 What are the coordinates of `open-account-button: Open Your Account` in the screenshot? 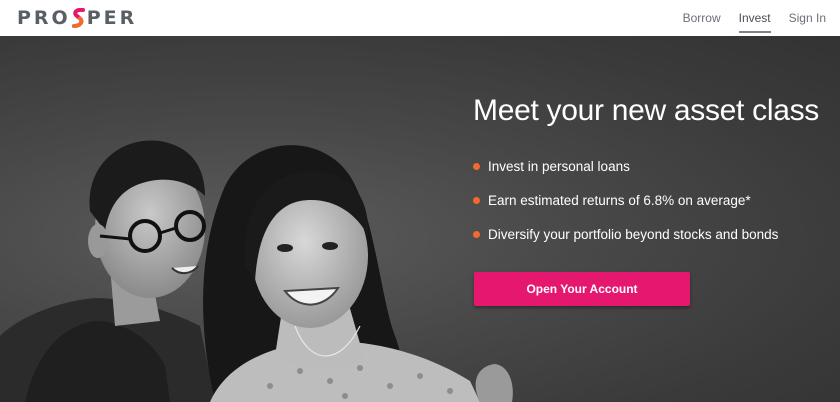 It's located at (582, 289).